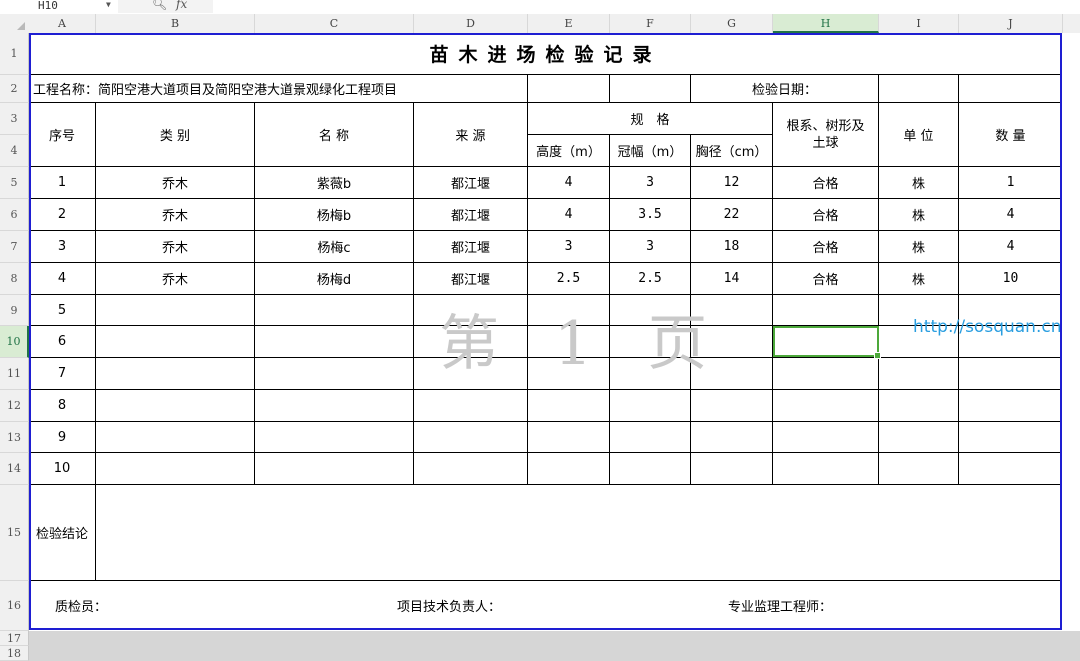 The height and width of the screenshot is (661, 1080). I want to click on column-header-d: D, so click(471, 23).